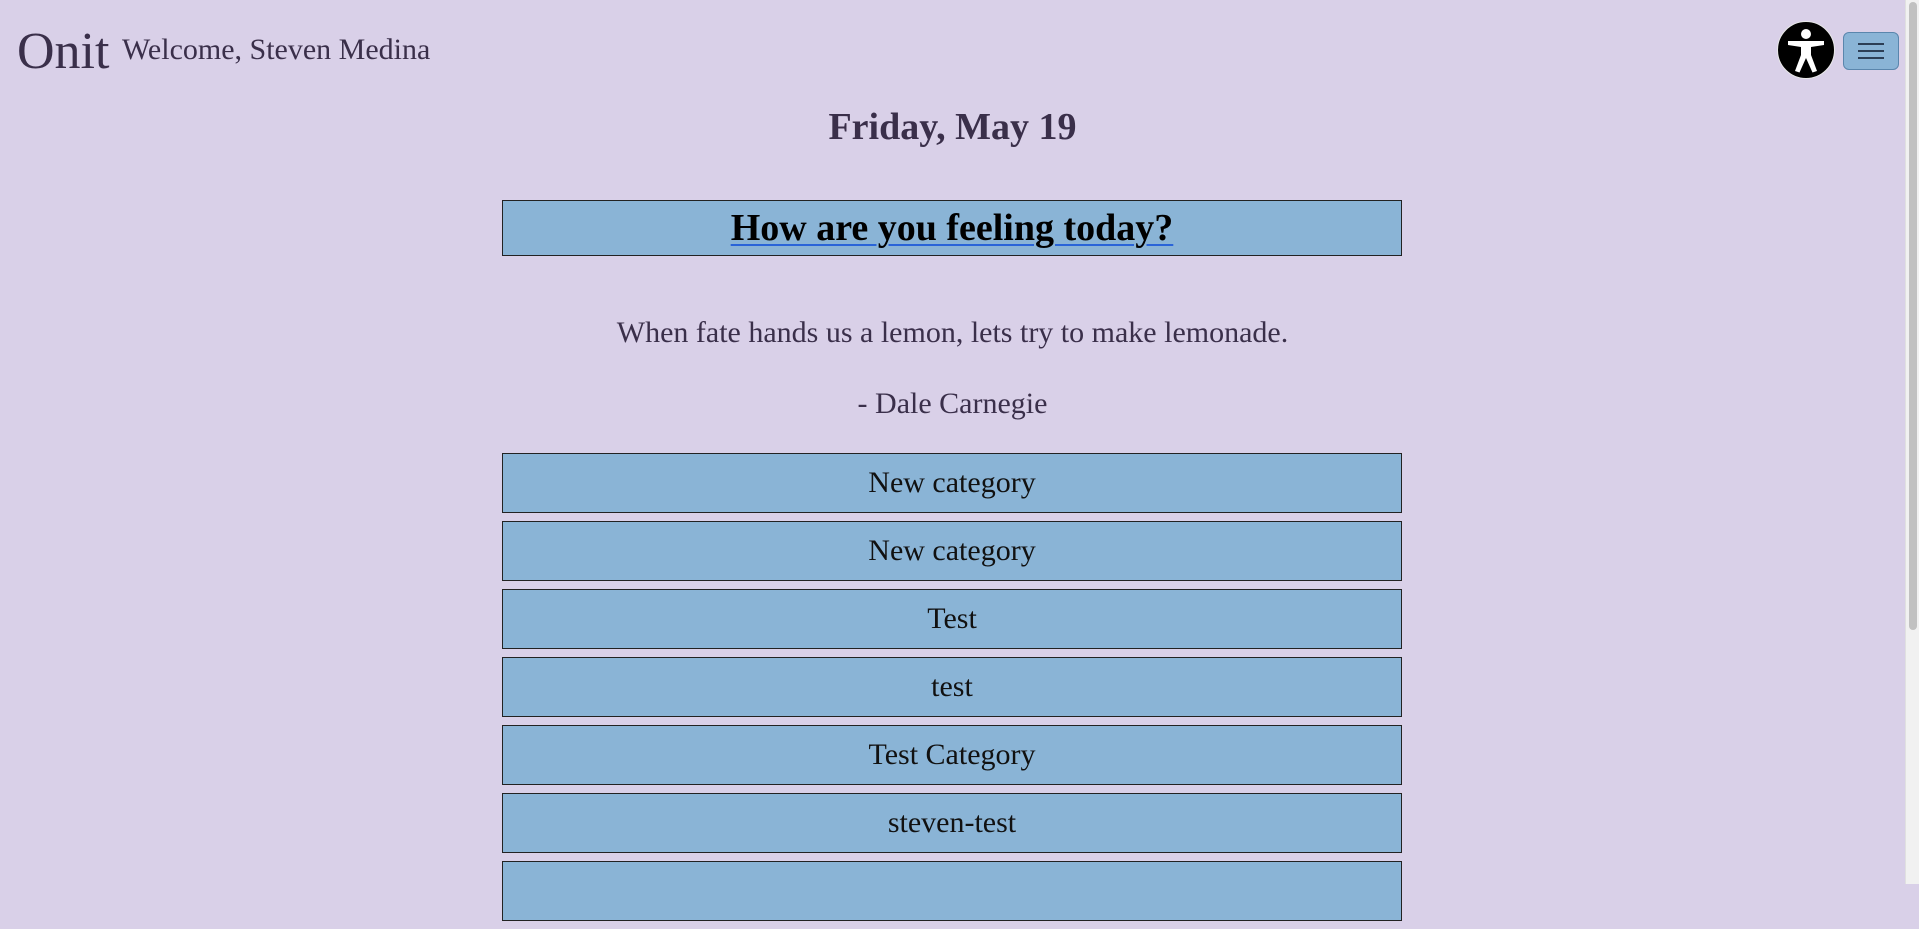 The height and width of the screenshot is (929, 1919). I want to click on accessibility-person-icon, so click(1806, 51).